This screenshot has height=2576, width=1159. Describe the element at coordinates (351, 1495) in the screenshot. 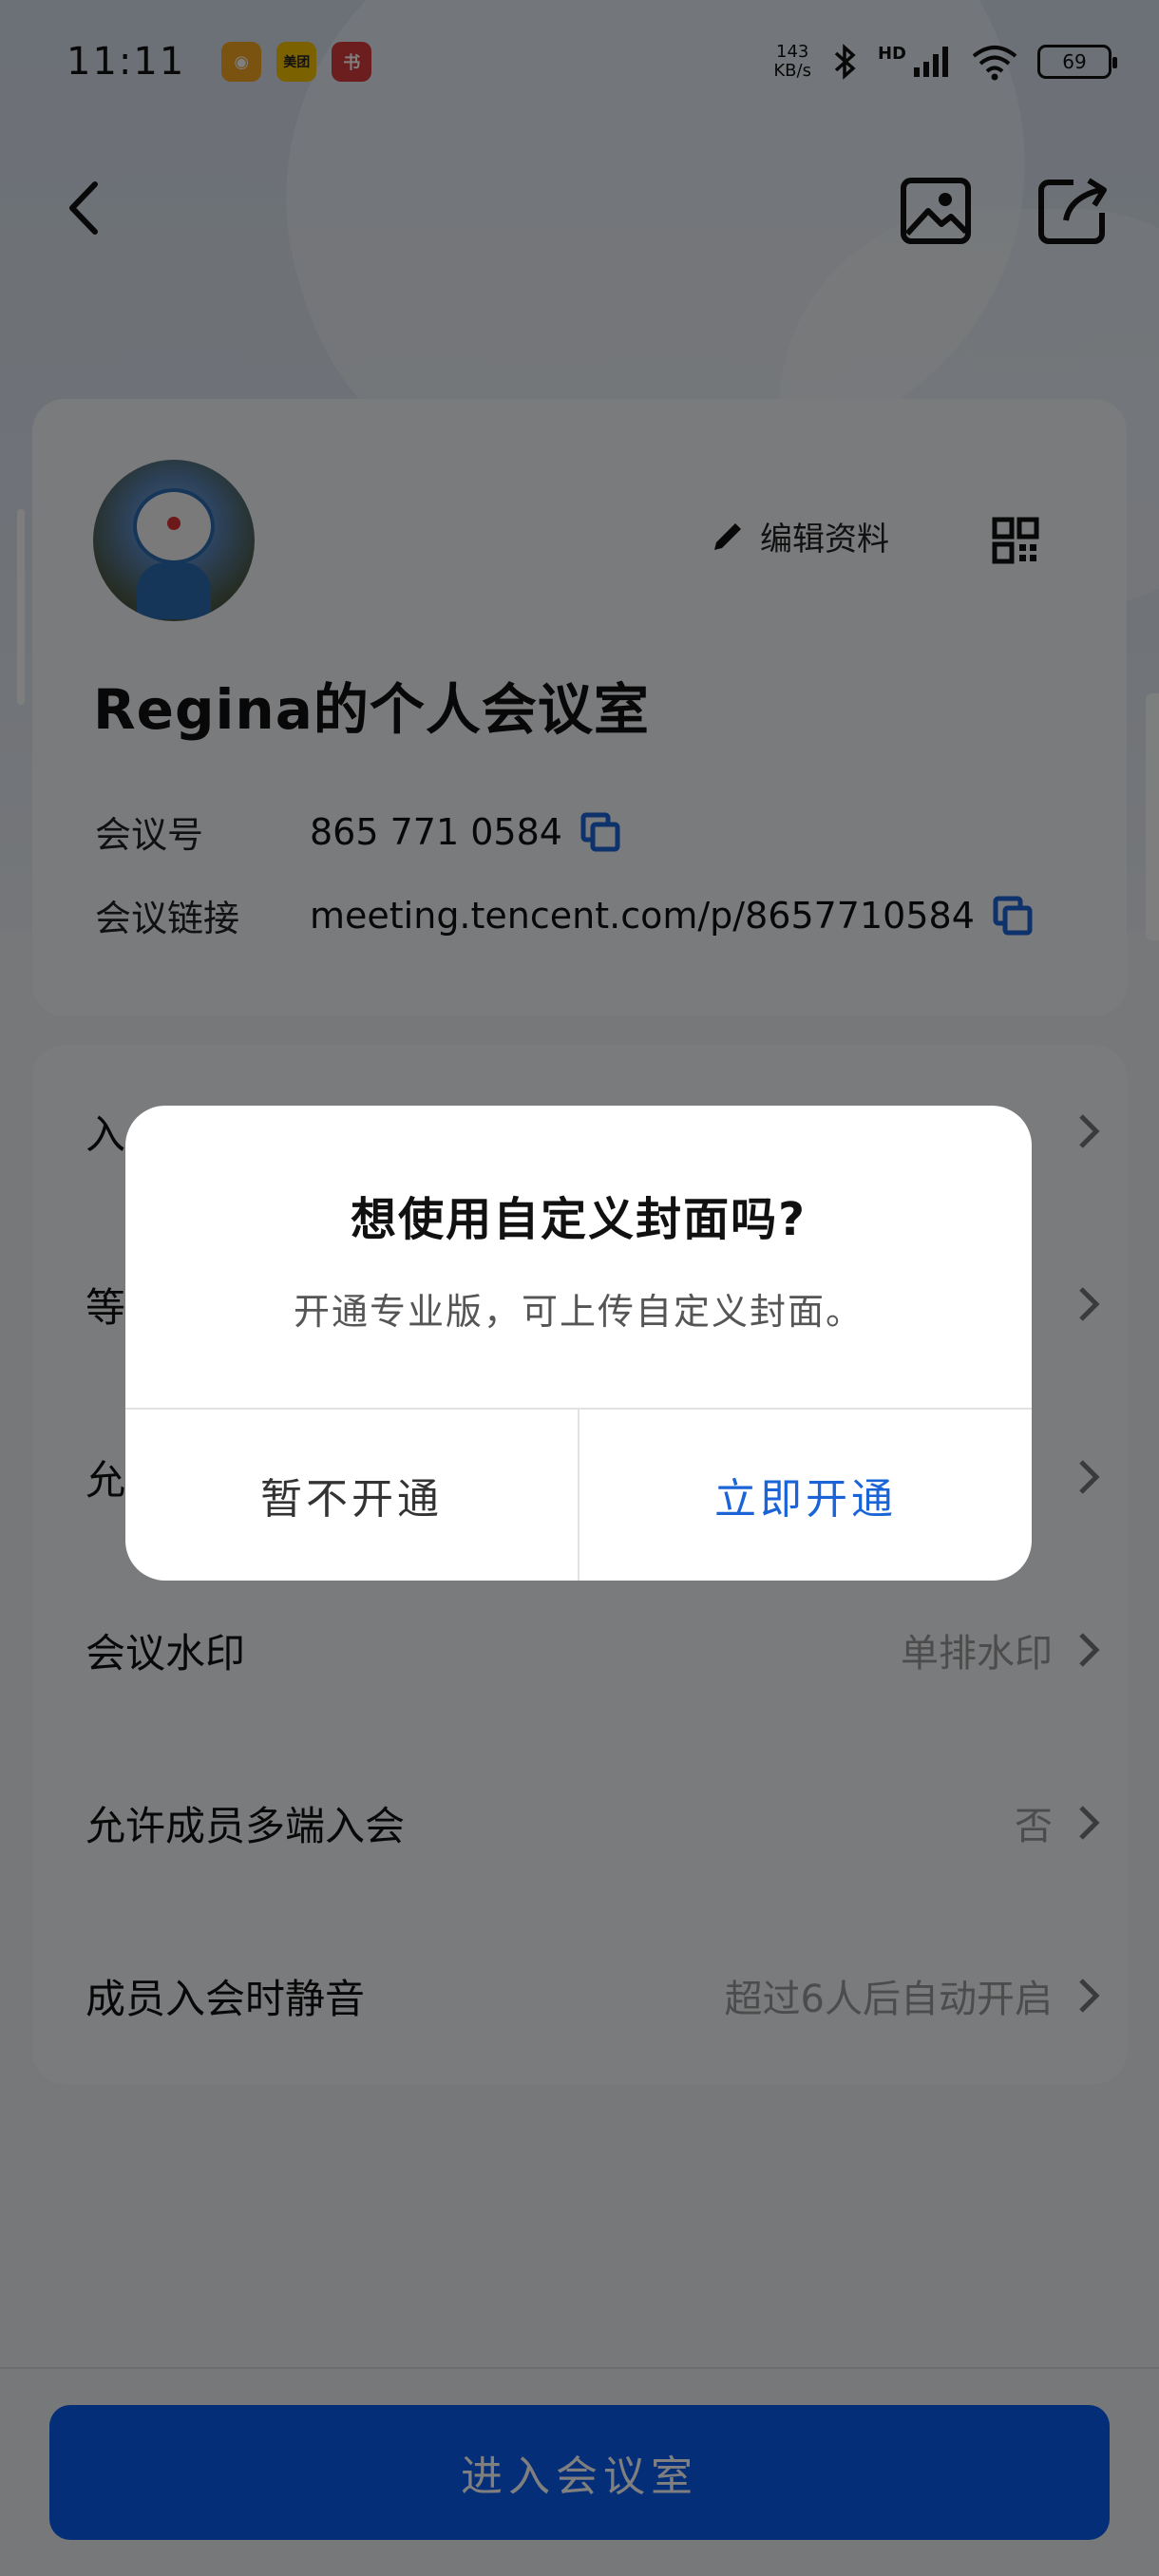

I see `dialog-cancel-button: 暂不开通` at that location.